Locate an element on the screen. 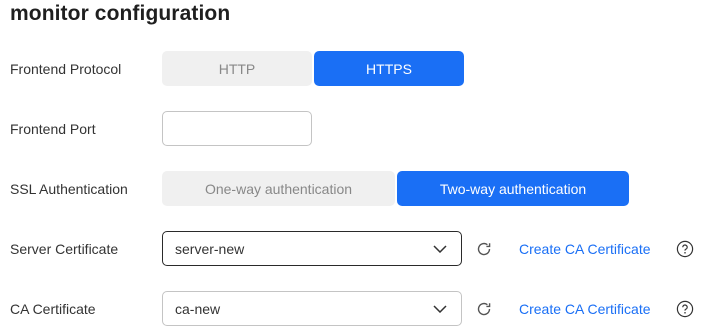  frontend-port-input is located at coordinates (237, 128).